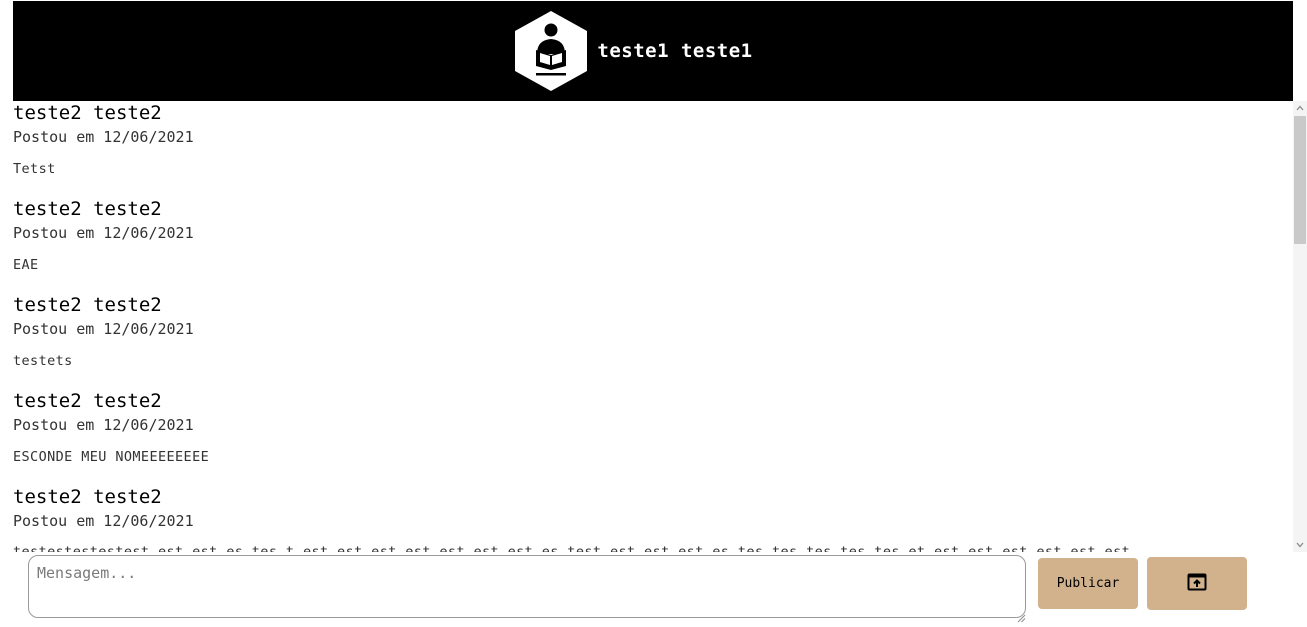 The width and height of the screenshot is (1307, 627). Describe the element at coordinates (26, 265) in the screenshot. I see `post-text: EAE` at that location.